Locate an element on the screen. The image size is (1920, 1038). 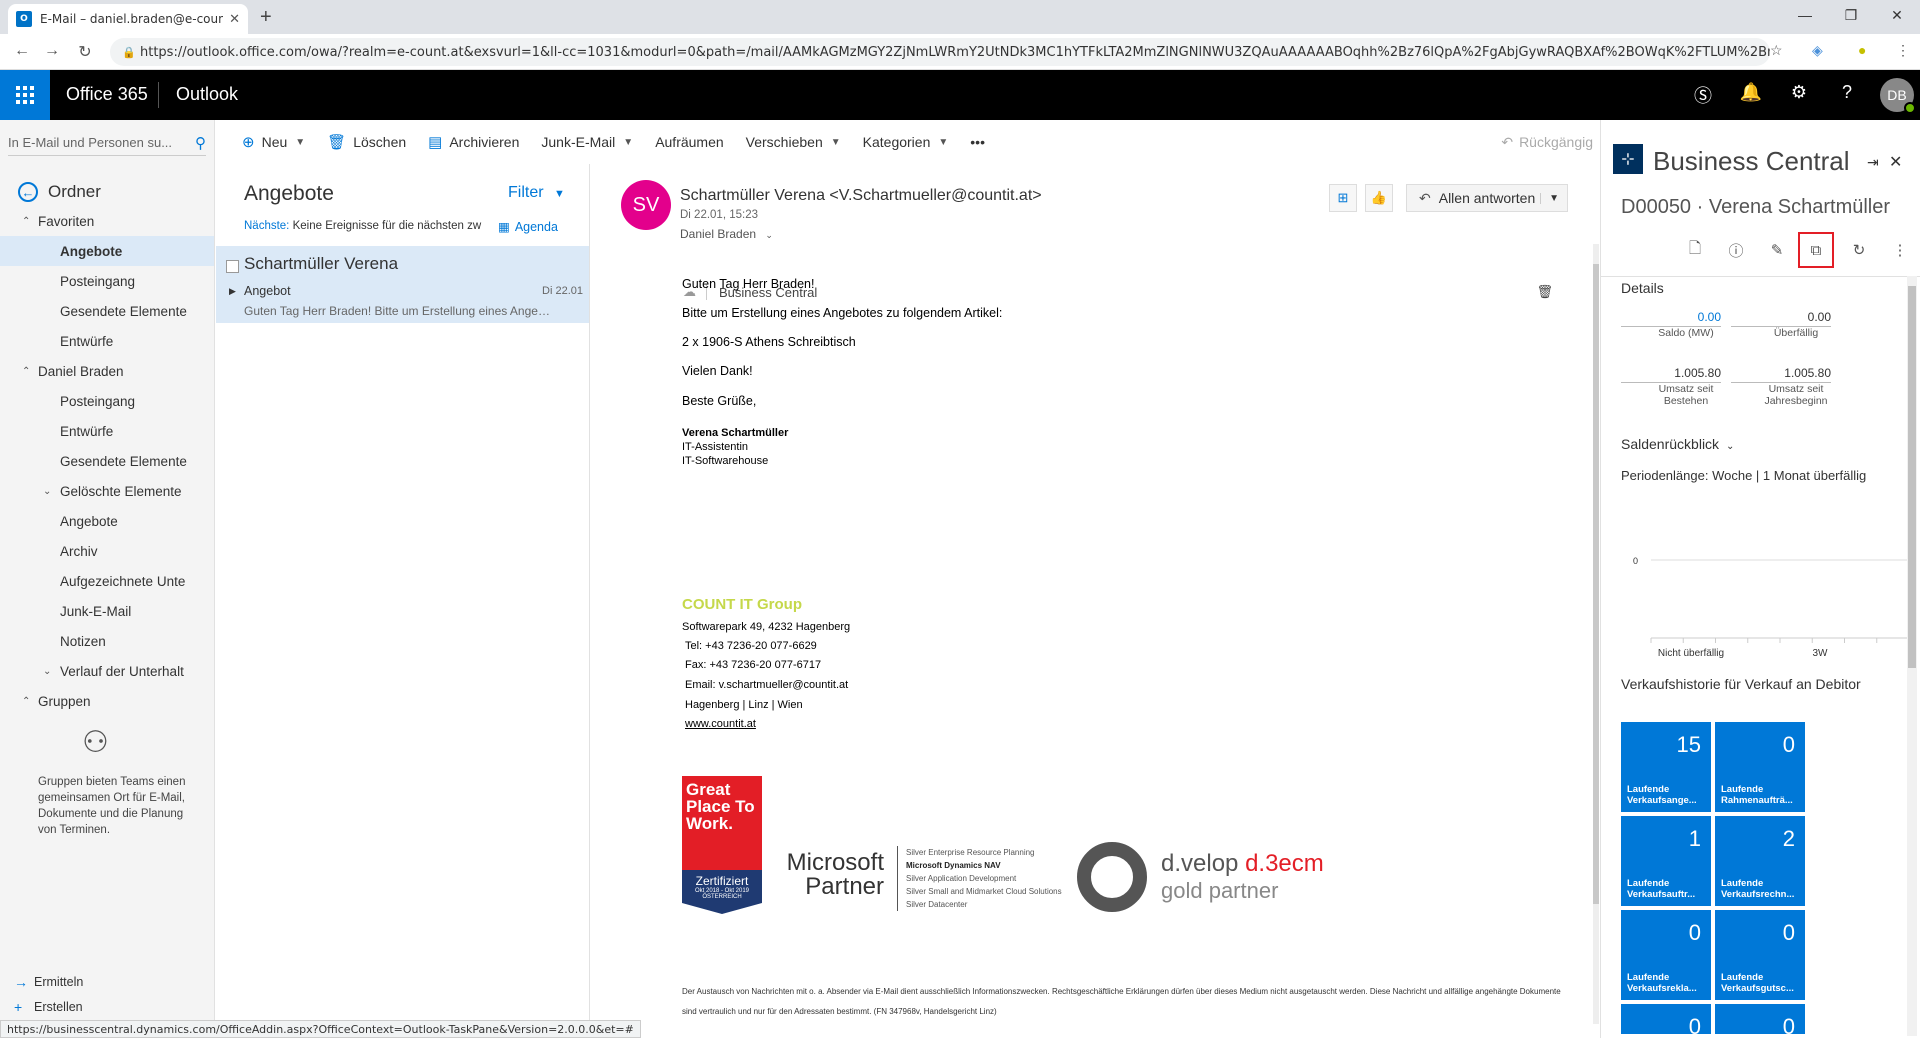
junk-button: Junk-E-Mail ▼ is located at coordinates (587, 142).